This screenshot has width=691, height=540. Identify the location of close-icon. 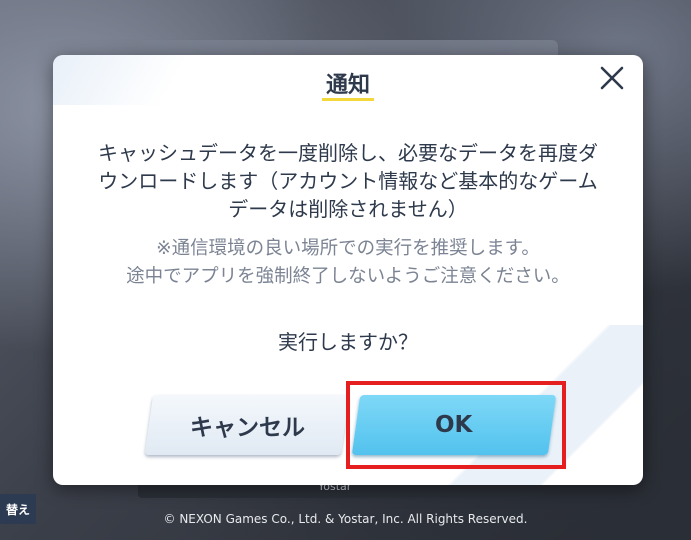
(612, 78).